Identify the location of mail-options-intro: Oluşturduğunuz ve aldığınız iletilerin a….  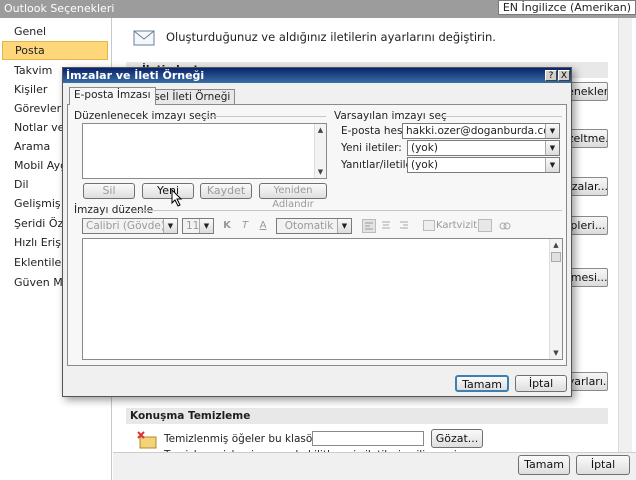
(331, 37).